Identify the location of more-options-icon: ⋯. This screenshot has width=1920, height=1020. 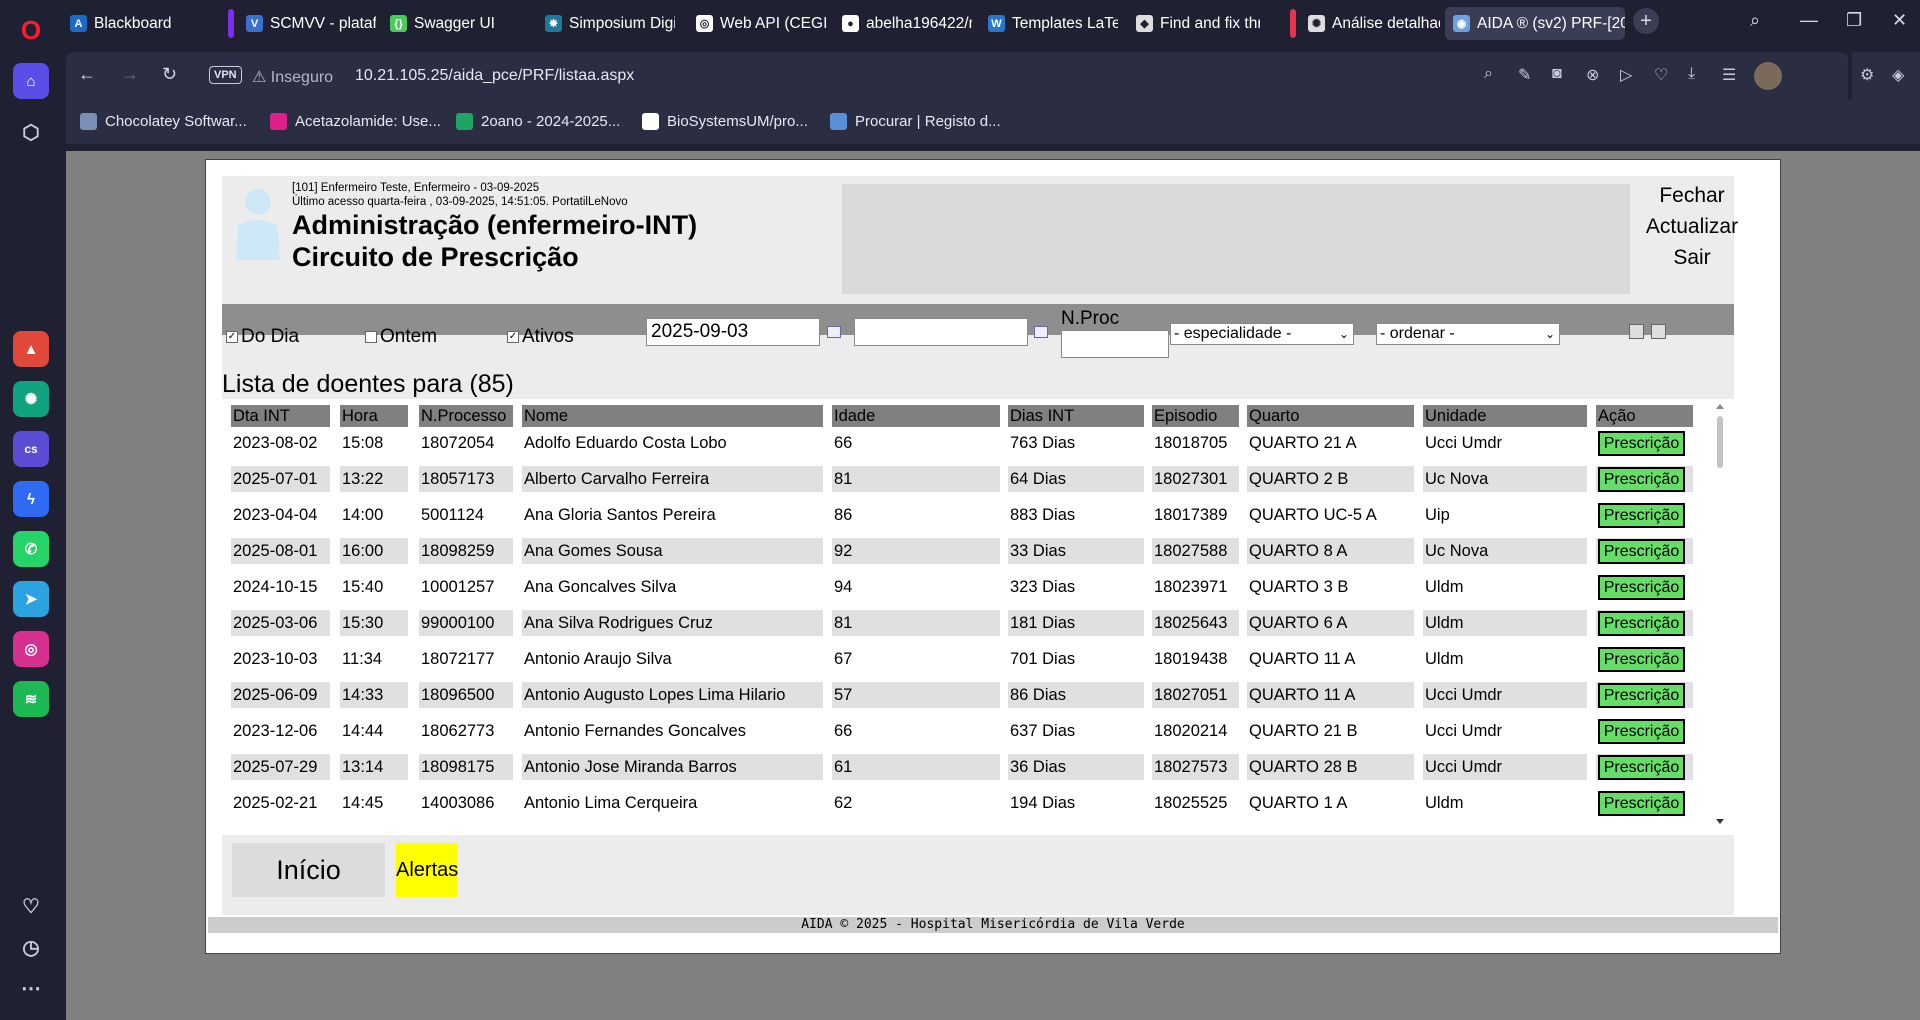
(31, 988).